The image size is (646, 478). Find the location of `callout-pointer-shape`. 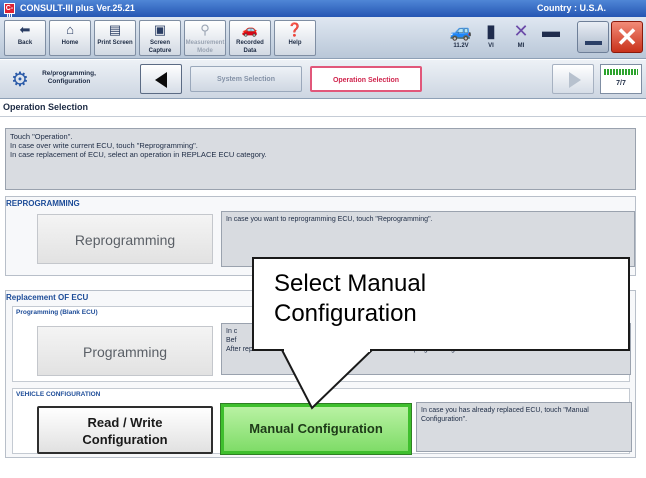

callout-pointer-shape is located at coordinates (327, 379).